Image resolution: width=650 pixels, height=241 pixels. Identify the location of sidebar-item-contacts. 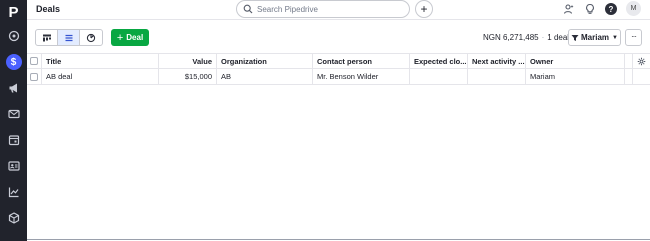
(13, 166).